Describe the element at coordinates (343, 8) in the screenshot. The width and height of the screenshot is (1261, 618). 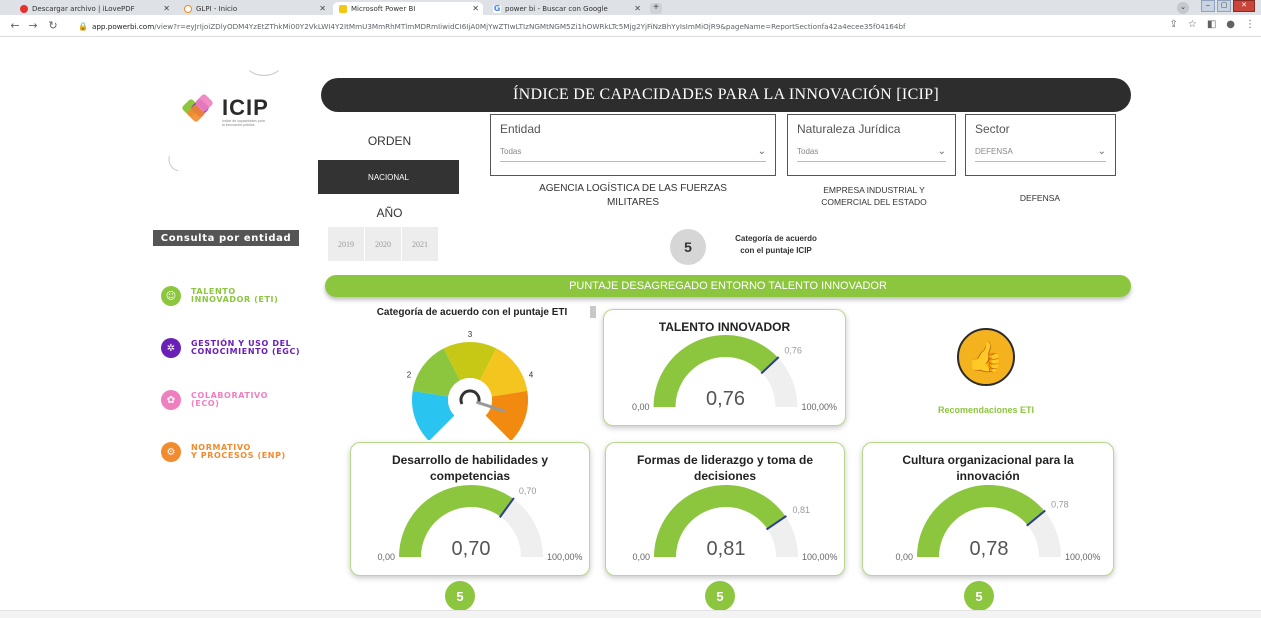
I see `powerbi-icon` at that location.